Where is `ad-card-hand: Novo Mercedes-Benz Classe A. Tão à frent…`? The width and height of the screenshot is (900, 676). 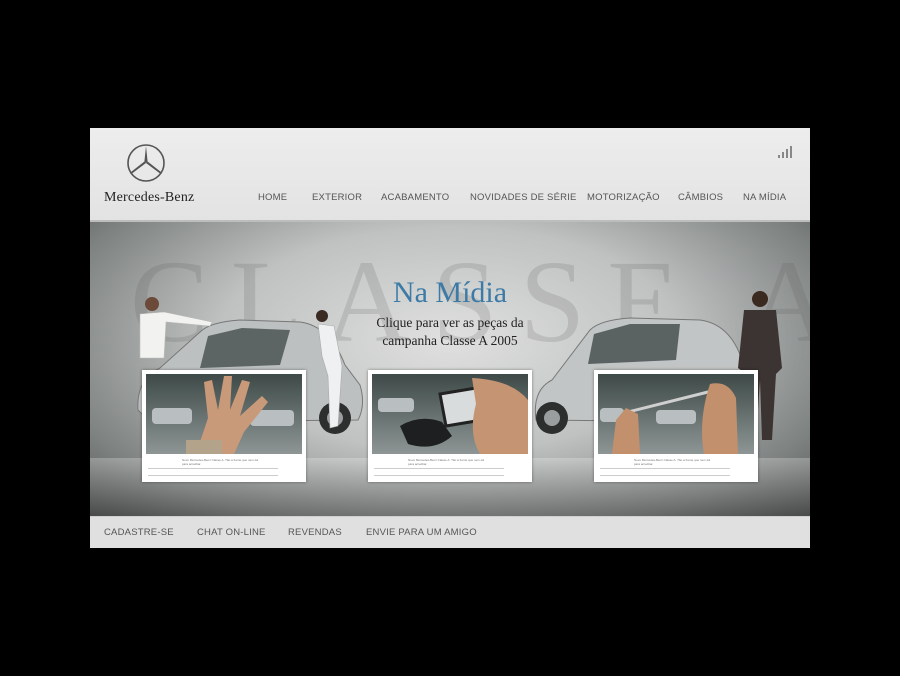 ad-card-hand: Novo Mercedes-Benz Classe A. Tão à frent… is located at coordinates (224, 426).